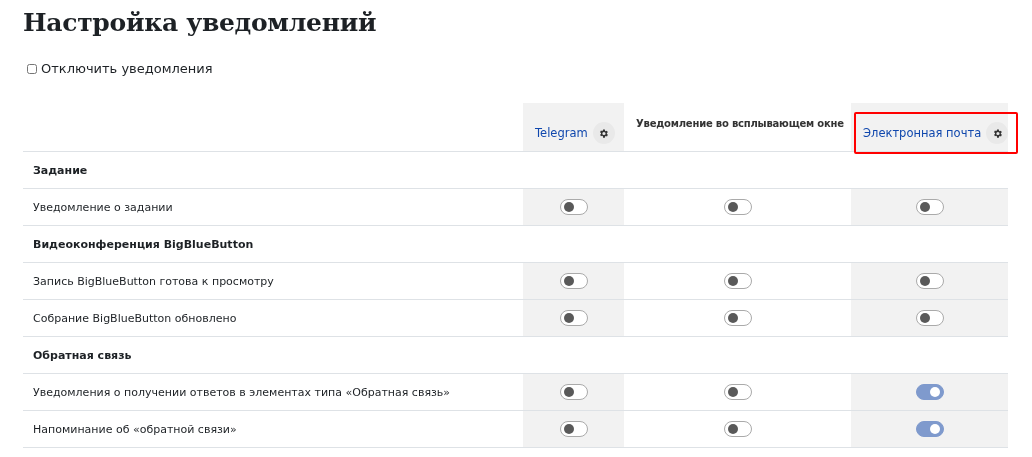 This screenshot has height=457, width=1032. Describe the element at coordinates (153, 281) in the screenshot. I see `setting-label: Запись BigBlueButton готова к просмотру` at that location.